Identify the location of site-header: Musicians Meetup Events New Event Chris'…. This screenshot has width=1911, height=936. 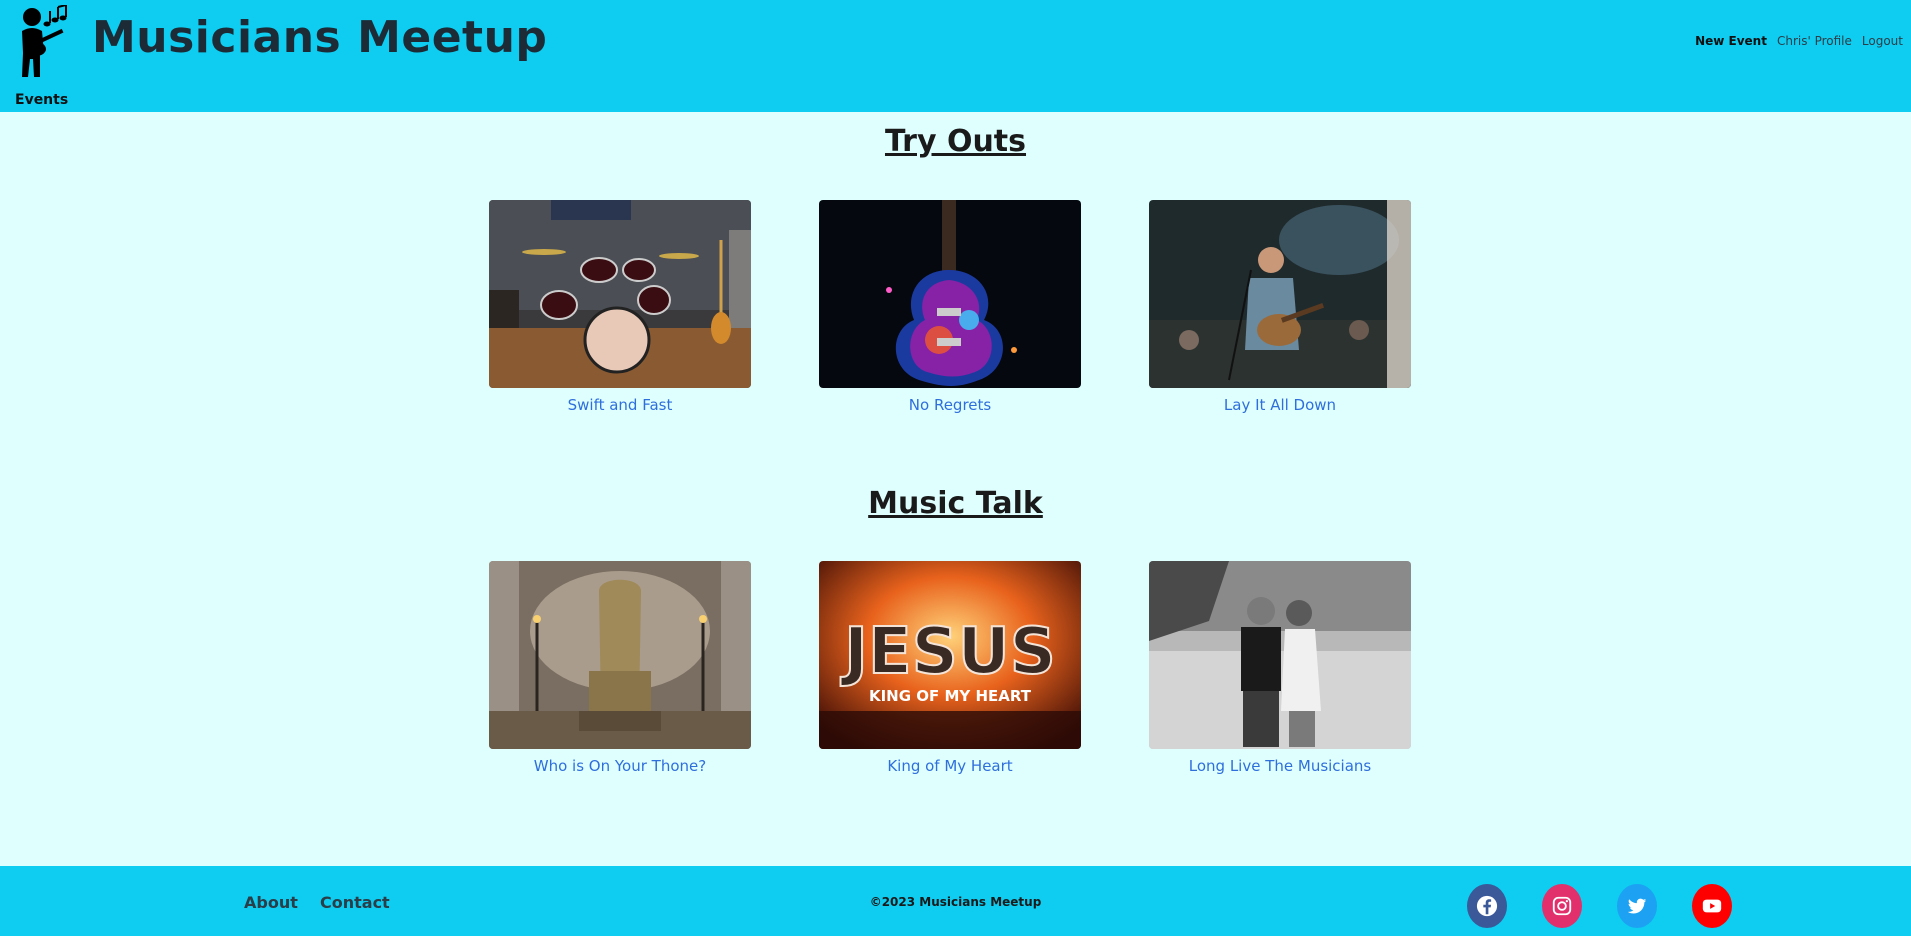
(955, 56).